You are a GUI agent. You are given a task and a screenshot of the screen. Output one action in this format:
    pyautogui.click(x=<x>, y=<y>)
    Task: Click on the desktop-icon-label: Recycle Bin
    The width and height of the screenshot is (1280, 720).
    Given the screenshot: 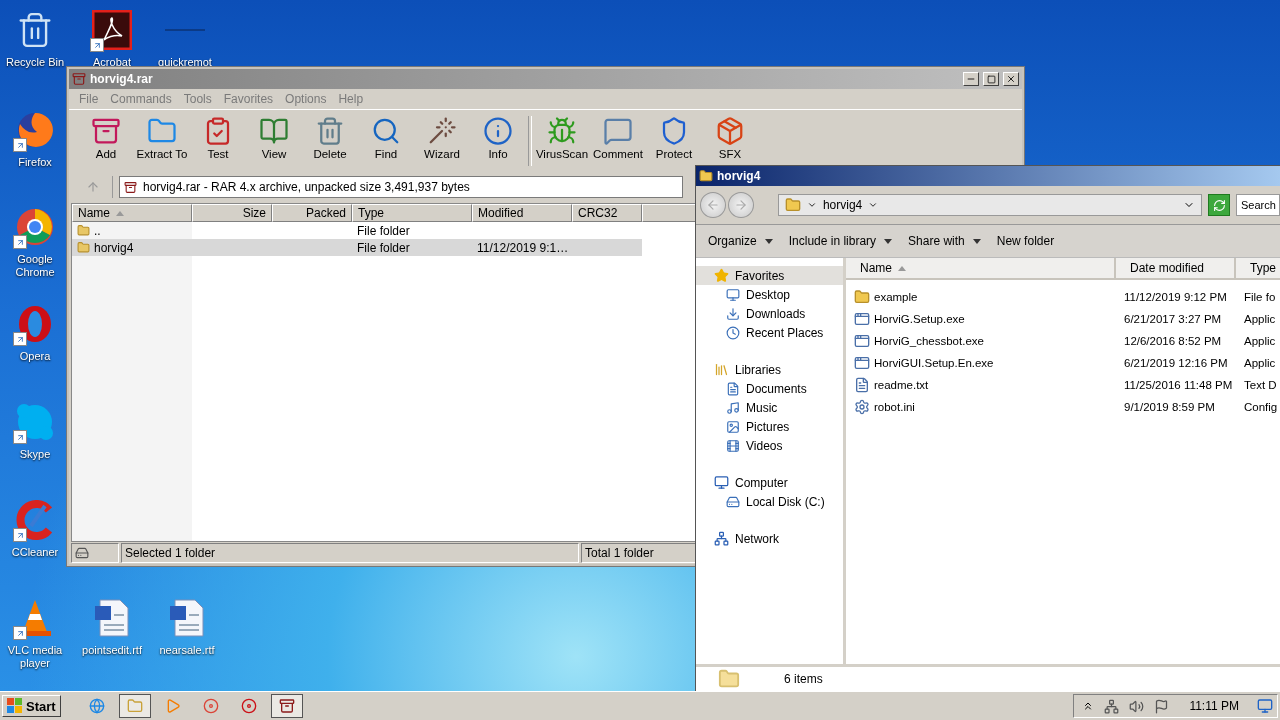 What is the action you would take?
    pyautogui.click(x=35, y=62)
    